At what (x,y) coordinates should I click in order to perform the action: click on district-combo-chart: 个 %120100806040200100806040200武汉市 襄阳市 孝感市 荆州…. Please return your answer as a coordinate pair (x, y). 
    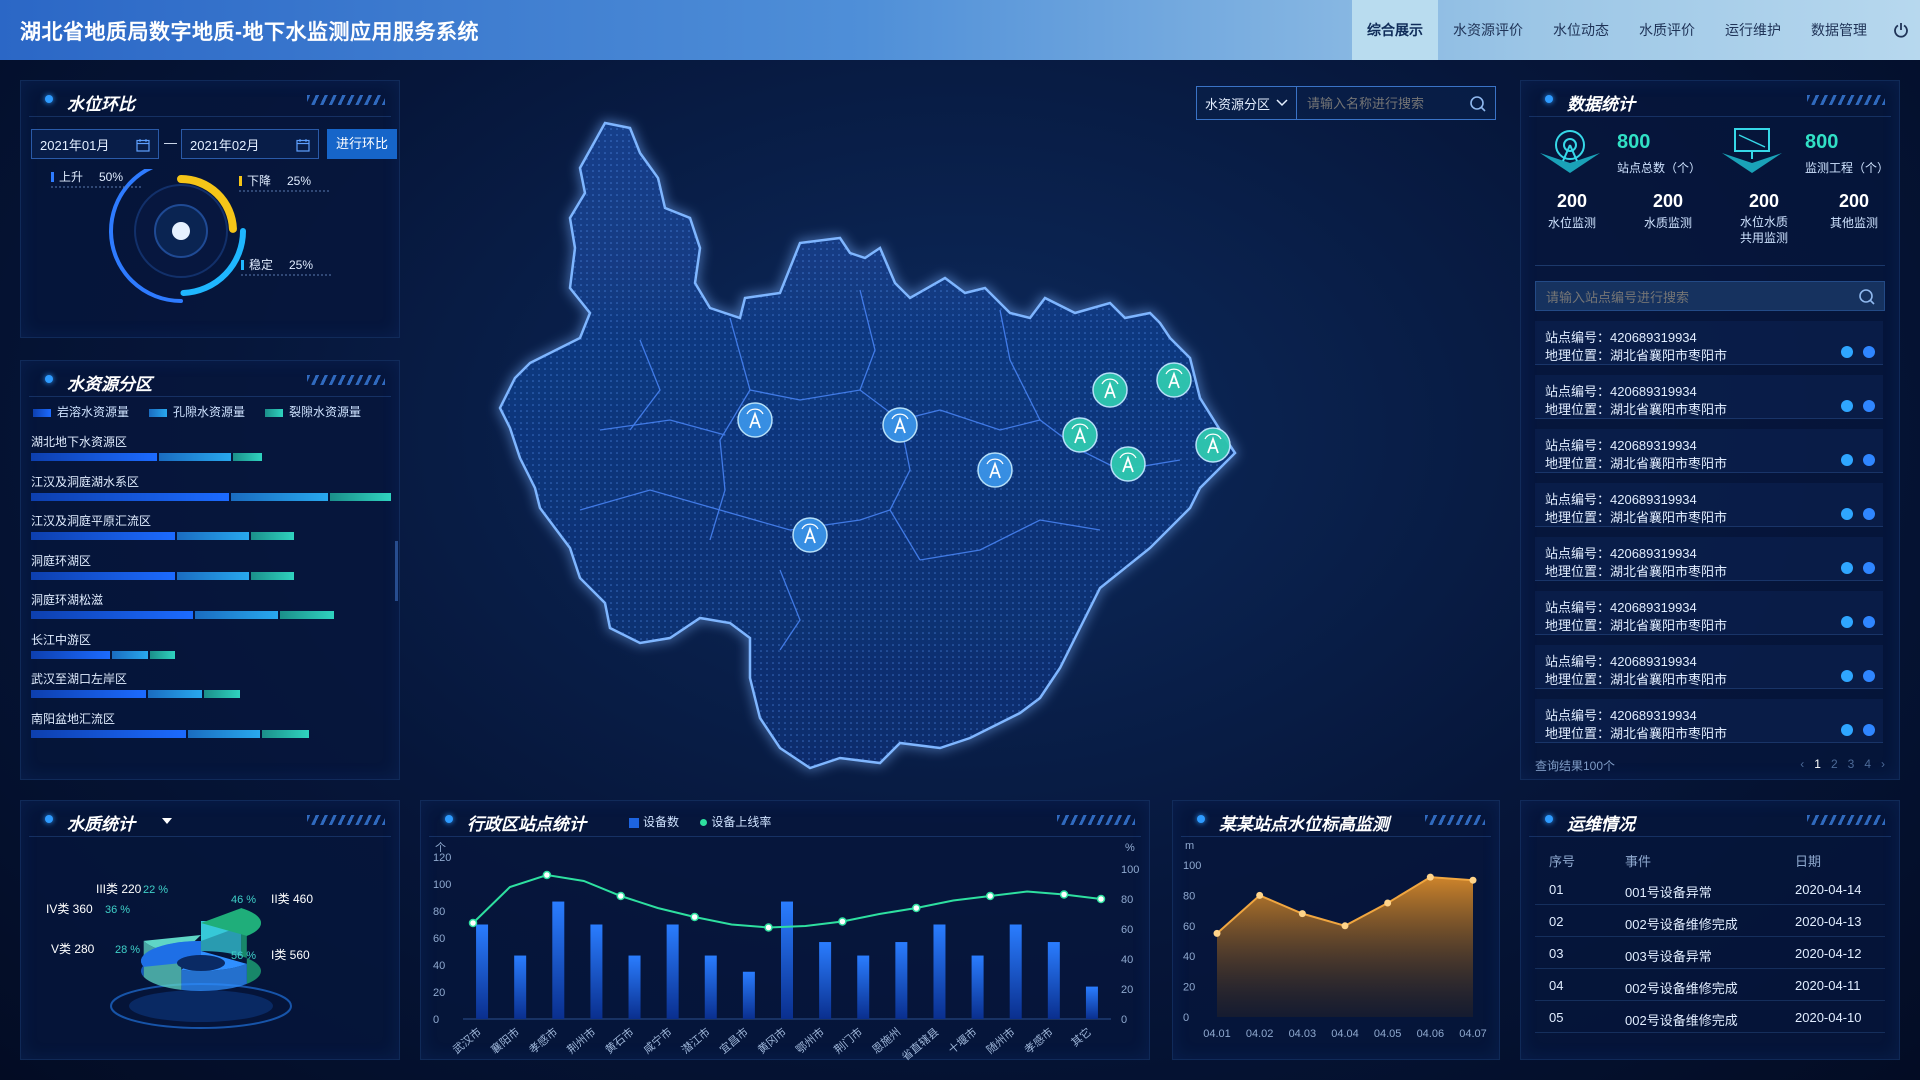
    Looking at the image, I should click on (786, 951).